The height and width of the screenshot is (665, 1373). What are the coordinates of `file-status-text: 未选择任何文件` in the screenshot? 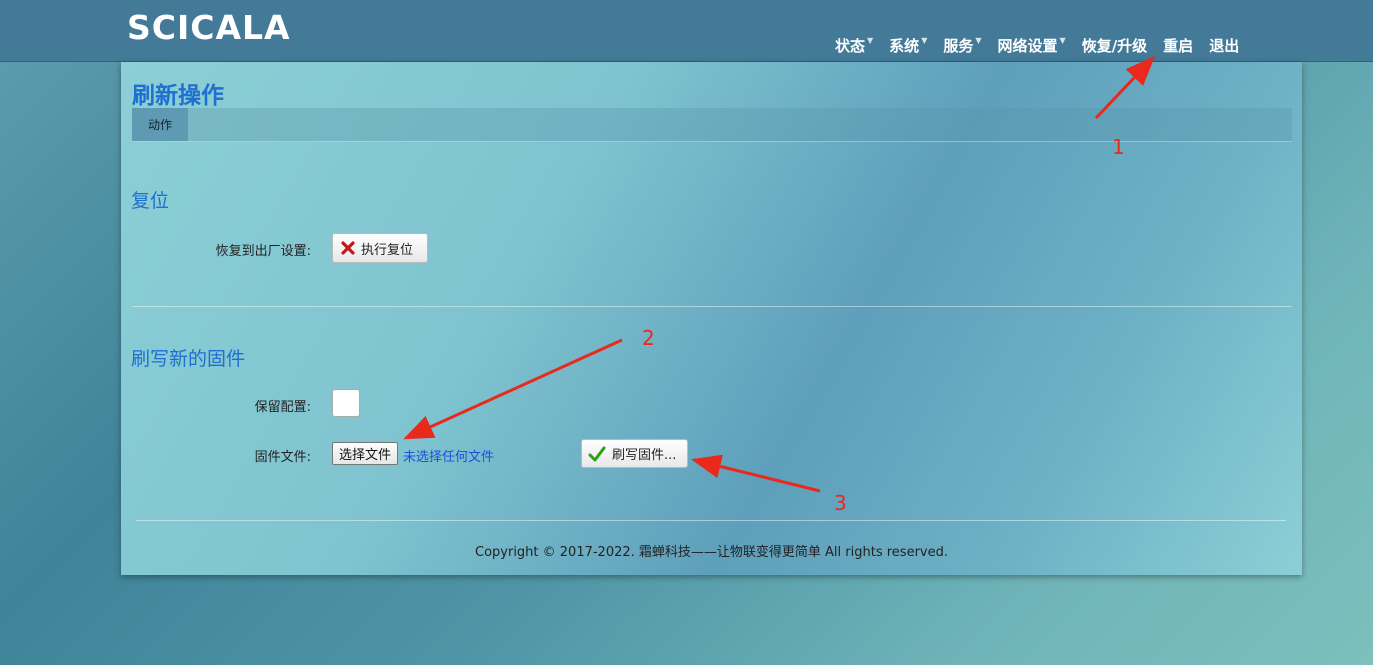 It's located at (449, 457).